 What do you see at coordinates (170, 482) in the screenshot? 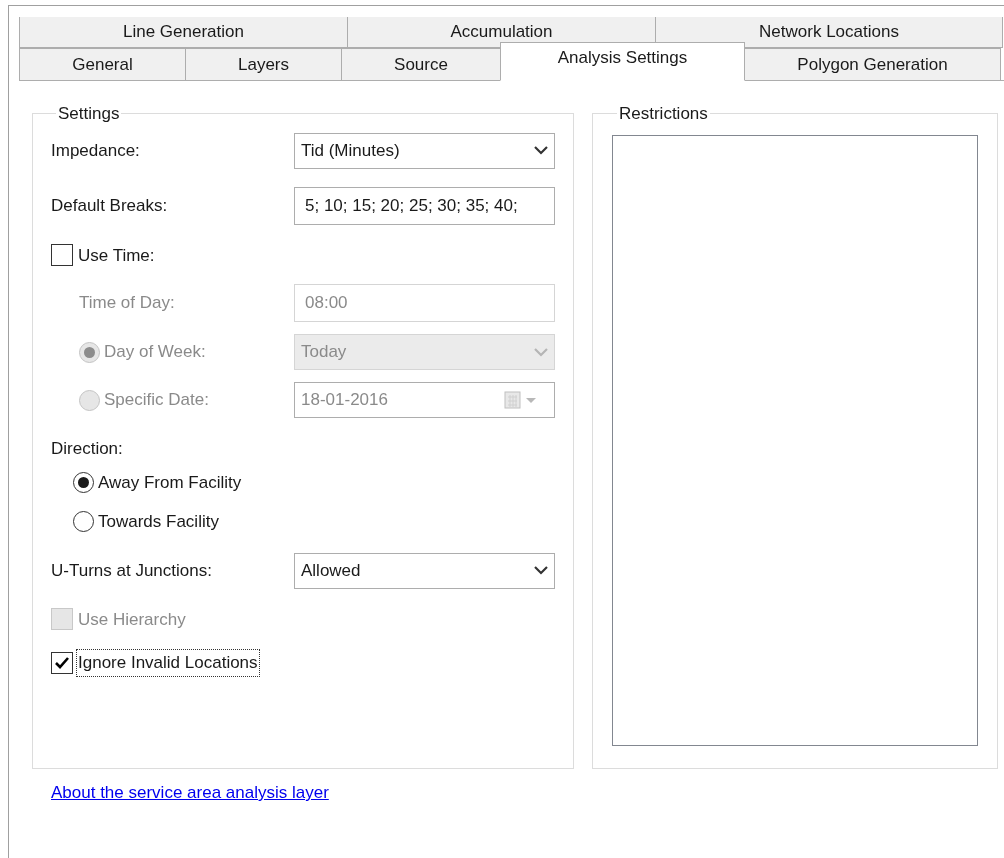
I see `radio-label: Away From Facility` at bounding box center [170, 482].